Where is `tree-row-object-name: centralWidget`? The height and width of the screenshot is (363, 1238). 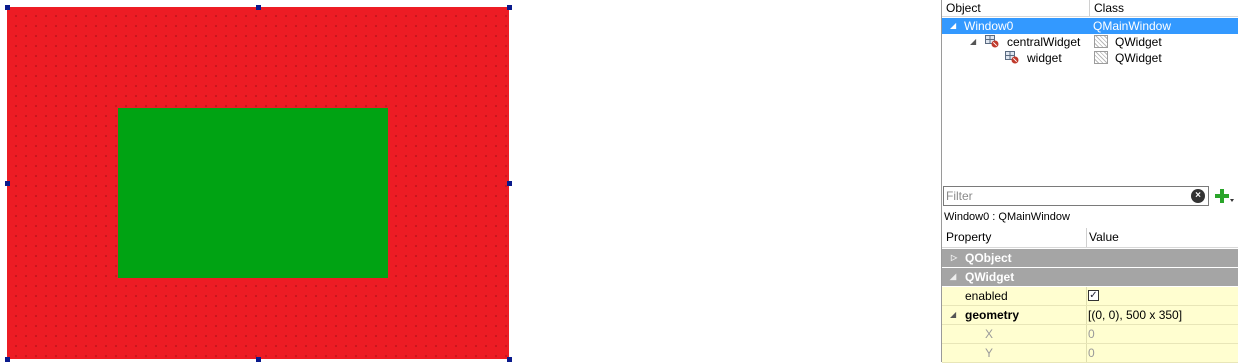
tree-row-object-name: centralWidget is located at coordinates (1044, 42).